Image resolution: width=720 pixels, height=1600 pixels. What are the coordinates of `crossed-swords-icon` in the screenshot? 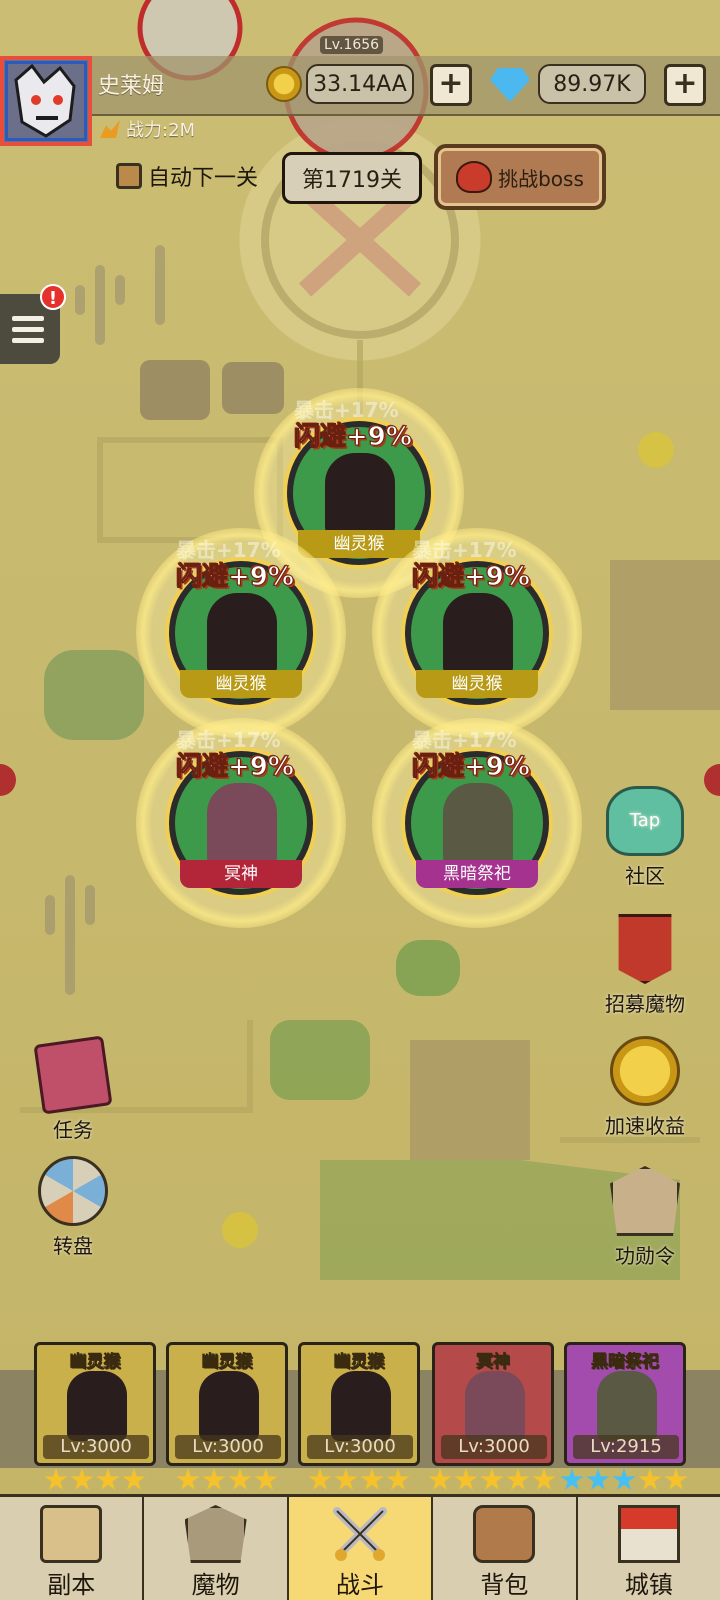 It's located at (360, 1534).